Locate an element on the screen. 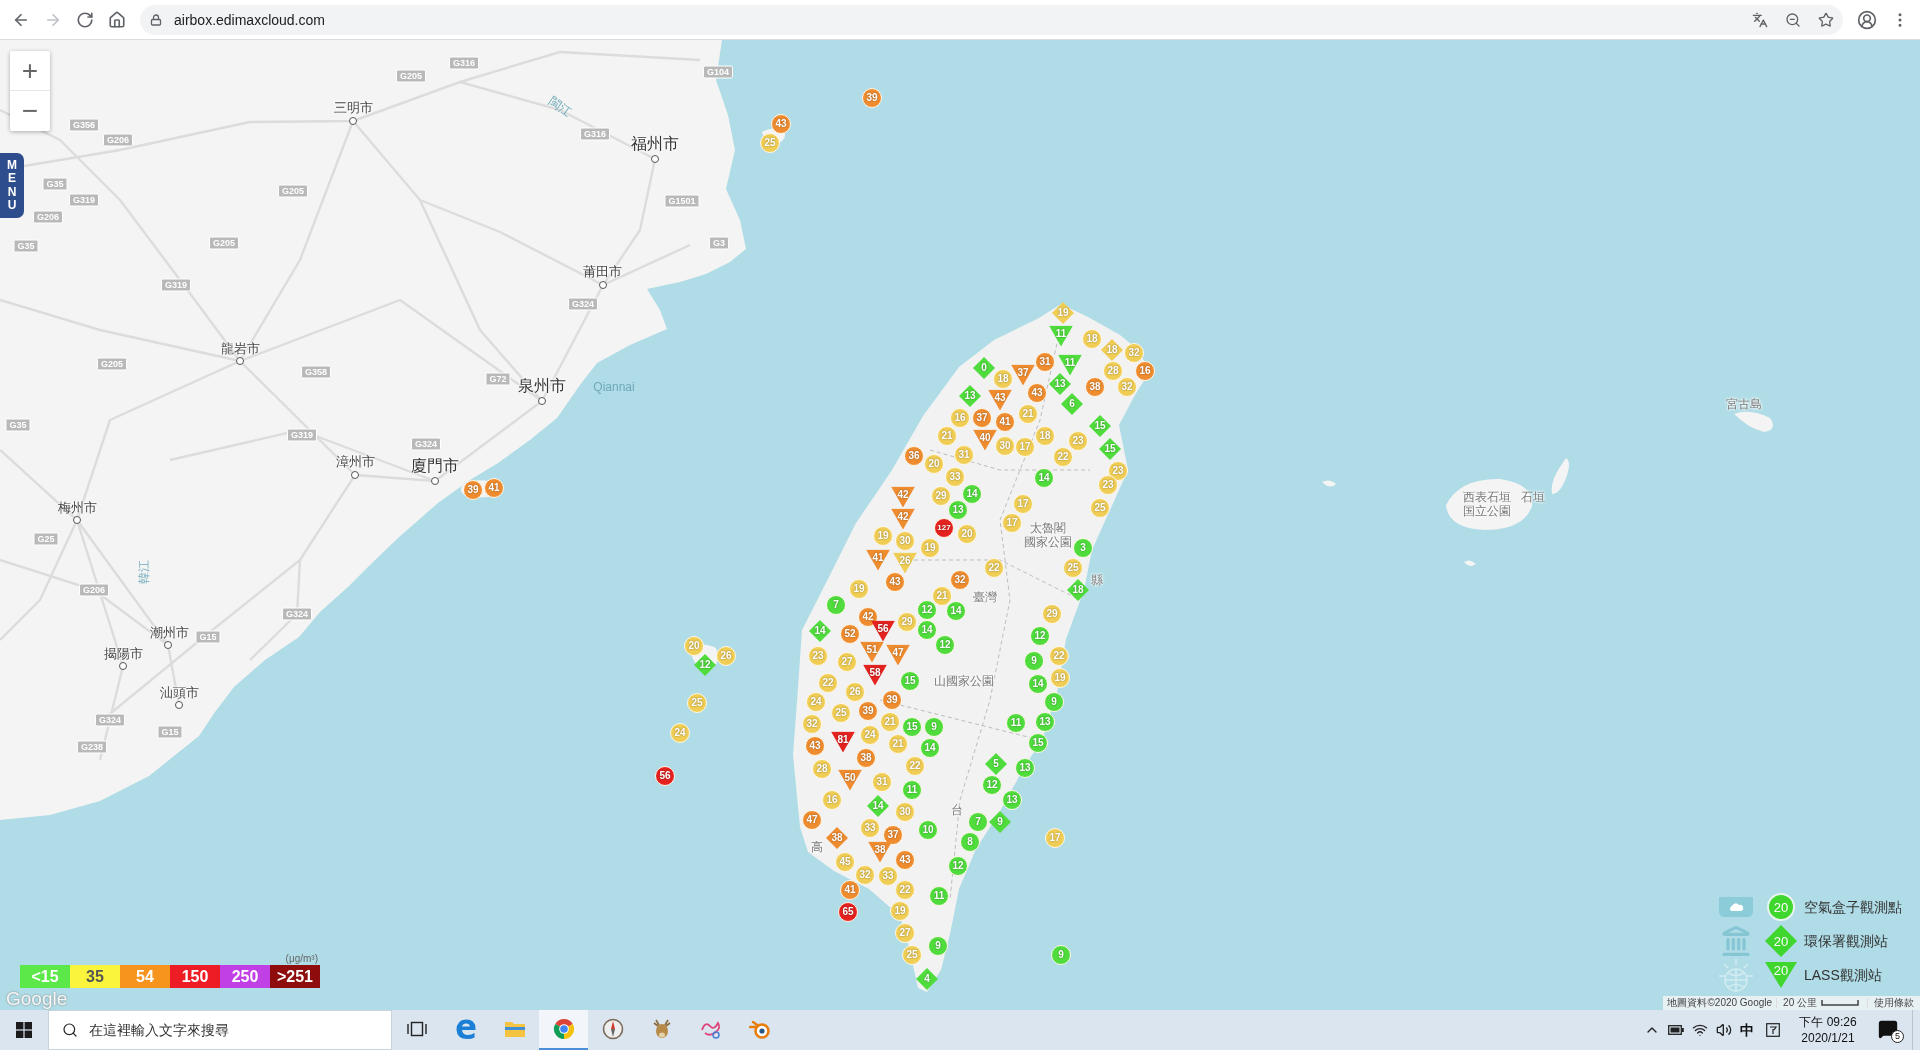  city-label: 龍岩市 is located at coordinates (240, 348).